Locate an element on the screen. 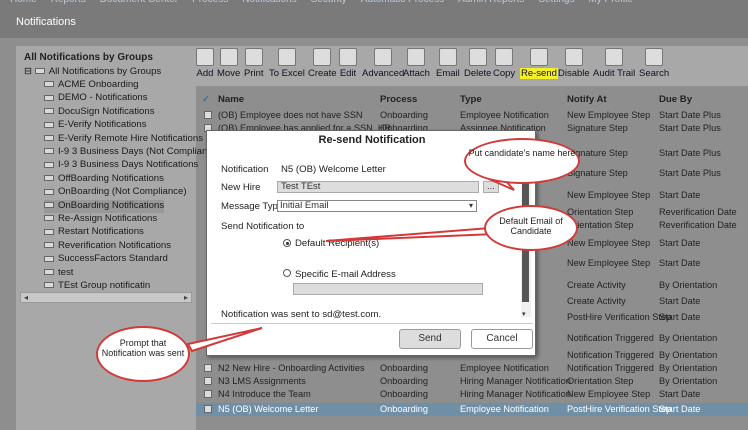  toolbar-re-send-button: Re-send is located at coordinates (539, 63).